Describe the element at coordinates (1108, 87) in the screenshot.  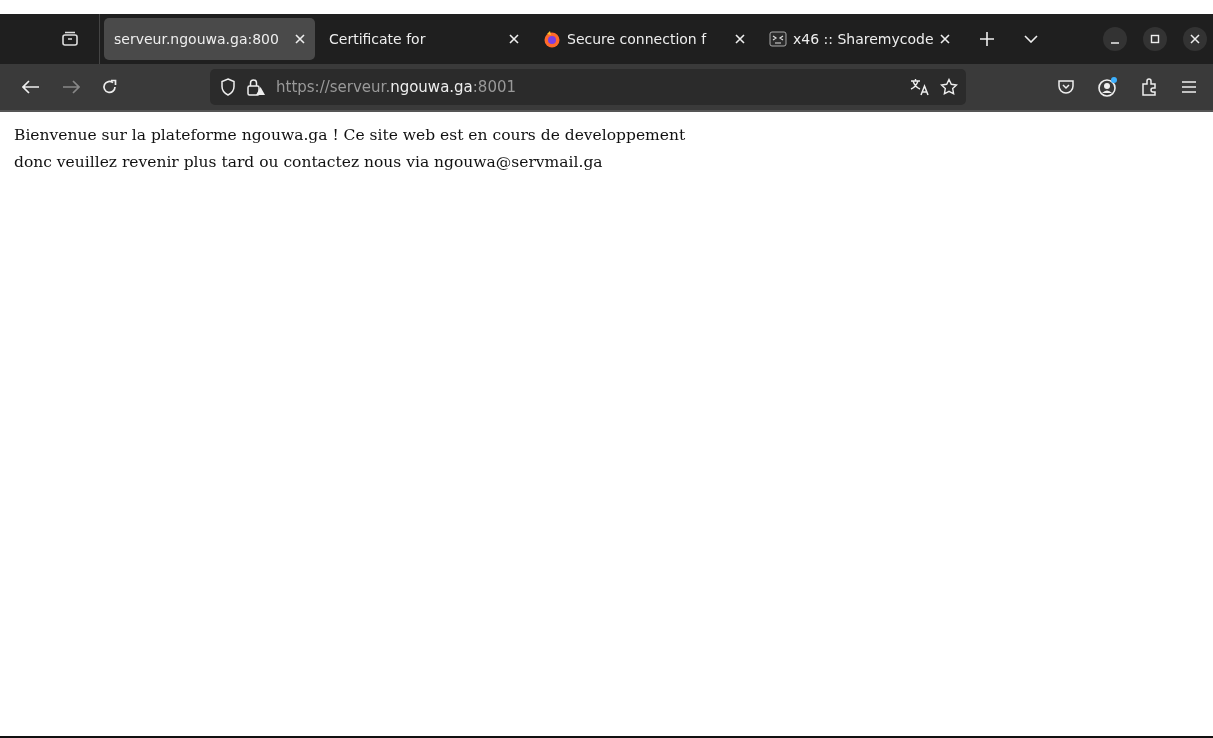
I see `account-icon` at that location.